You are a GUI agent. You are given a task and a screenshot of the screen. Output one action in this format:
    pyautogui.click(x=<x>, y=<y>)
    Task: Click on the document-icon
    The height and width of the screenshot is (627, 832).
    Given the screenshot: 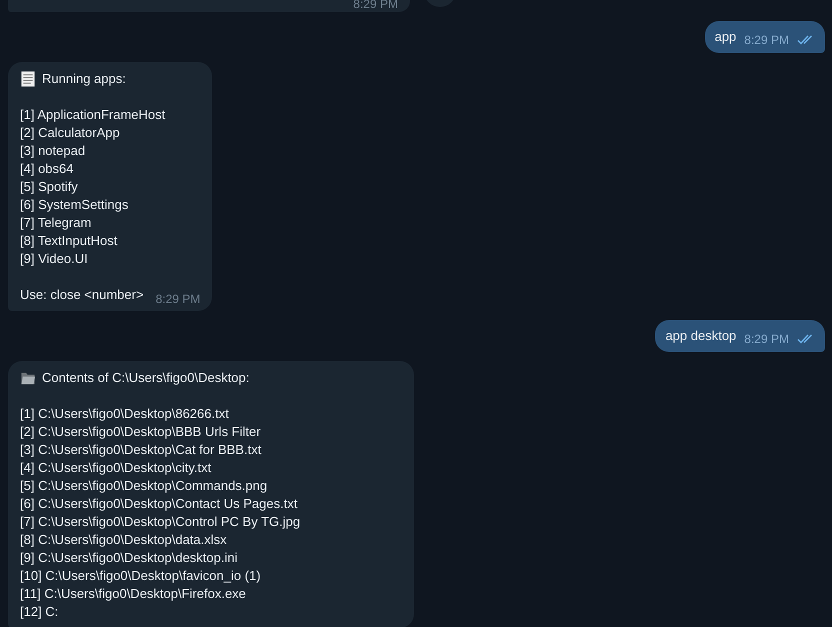 What is the action you would take?
    pyautogui.click(x=28, y=79)
    